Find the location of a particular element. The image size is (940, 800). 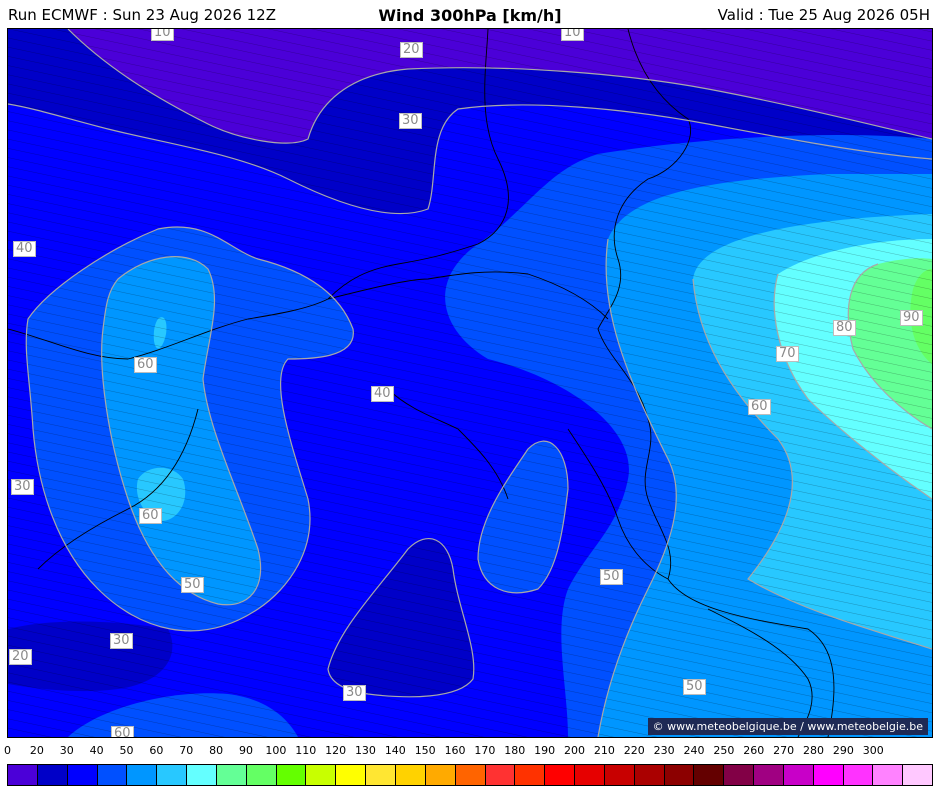

valid-time: Valid : Tue 25 Aug 2026 05H is located at coordinates (823, 15).